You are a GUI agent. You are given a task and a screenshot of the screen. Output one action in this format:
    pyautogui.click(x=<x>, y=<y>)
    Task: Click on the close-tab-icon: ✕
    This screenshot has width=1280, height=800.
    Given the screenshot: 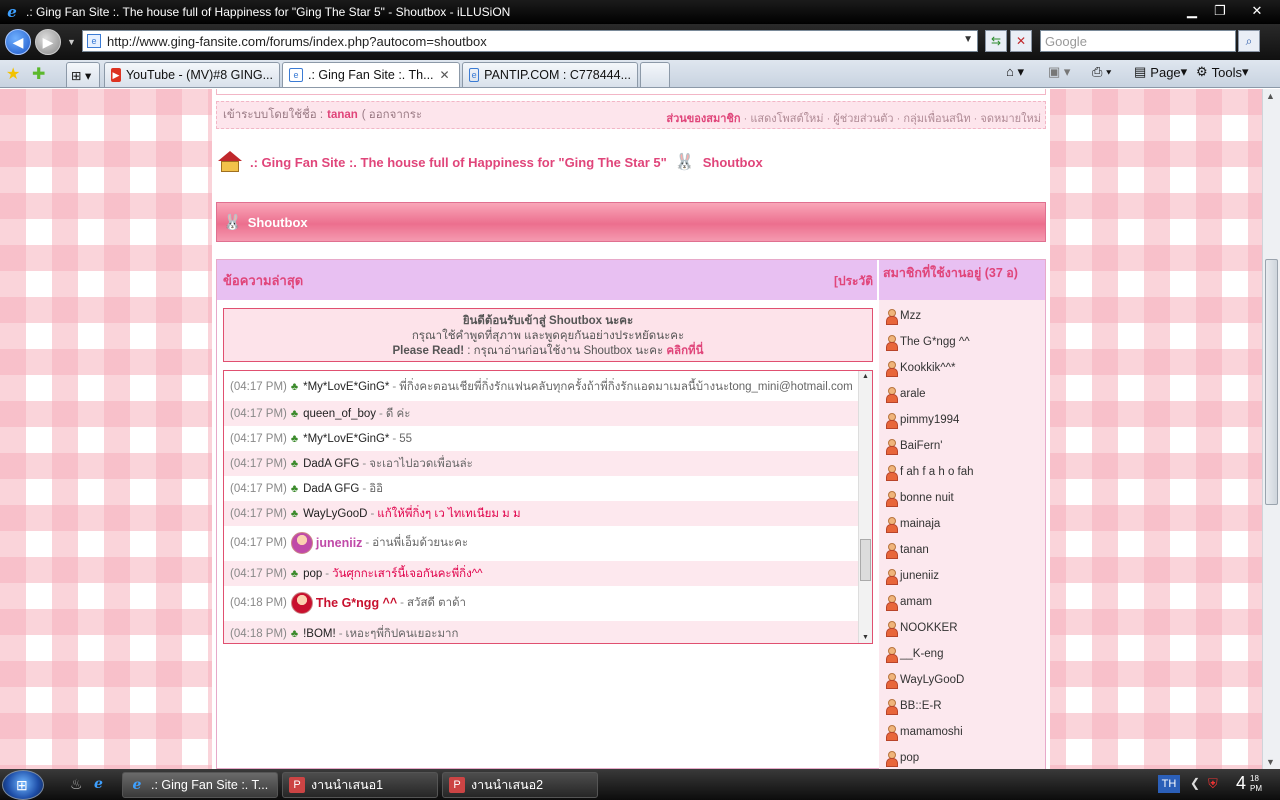 What is the action you would take?
    pyautogui.click(x=445, y=75)
    